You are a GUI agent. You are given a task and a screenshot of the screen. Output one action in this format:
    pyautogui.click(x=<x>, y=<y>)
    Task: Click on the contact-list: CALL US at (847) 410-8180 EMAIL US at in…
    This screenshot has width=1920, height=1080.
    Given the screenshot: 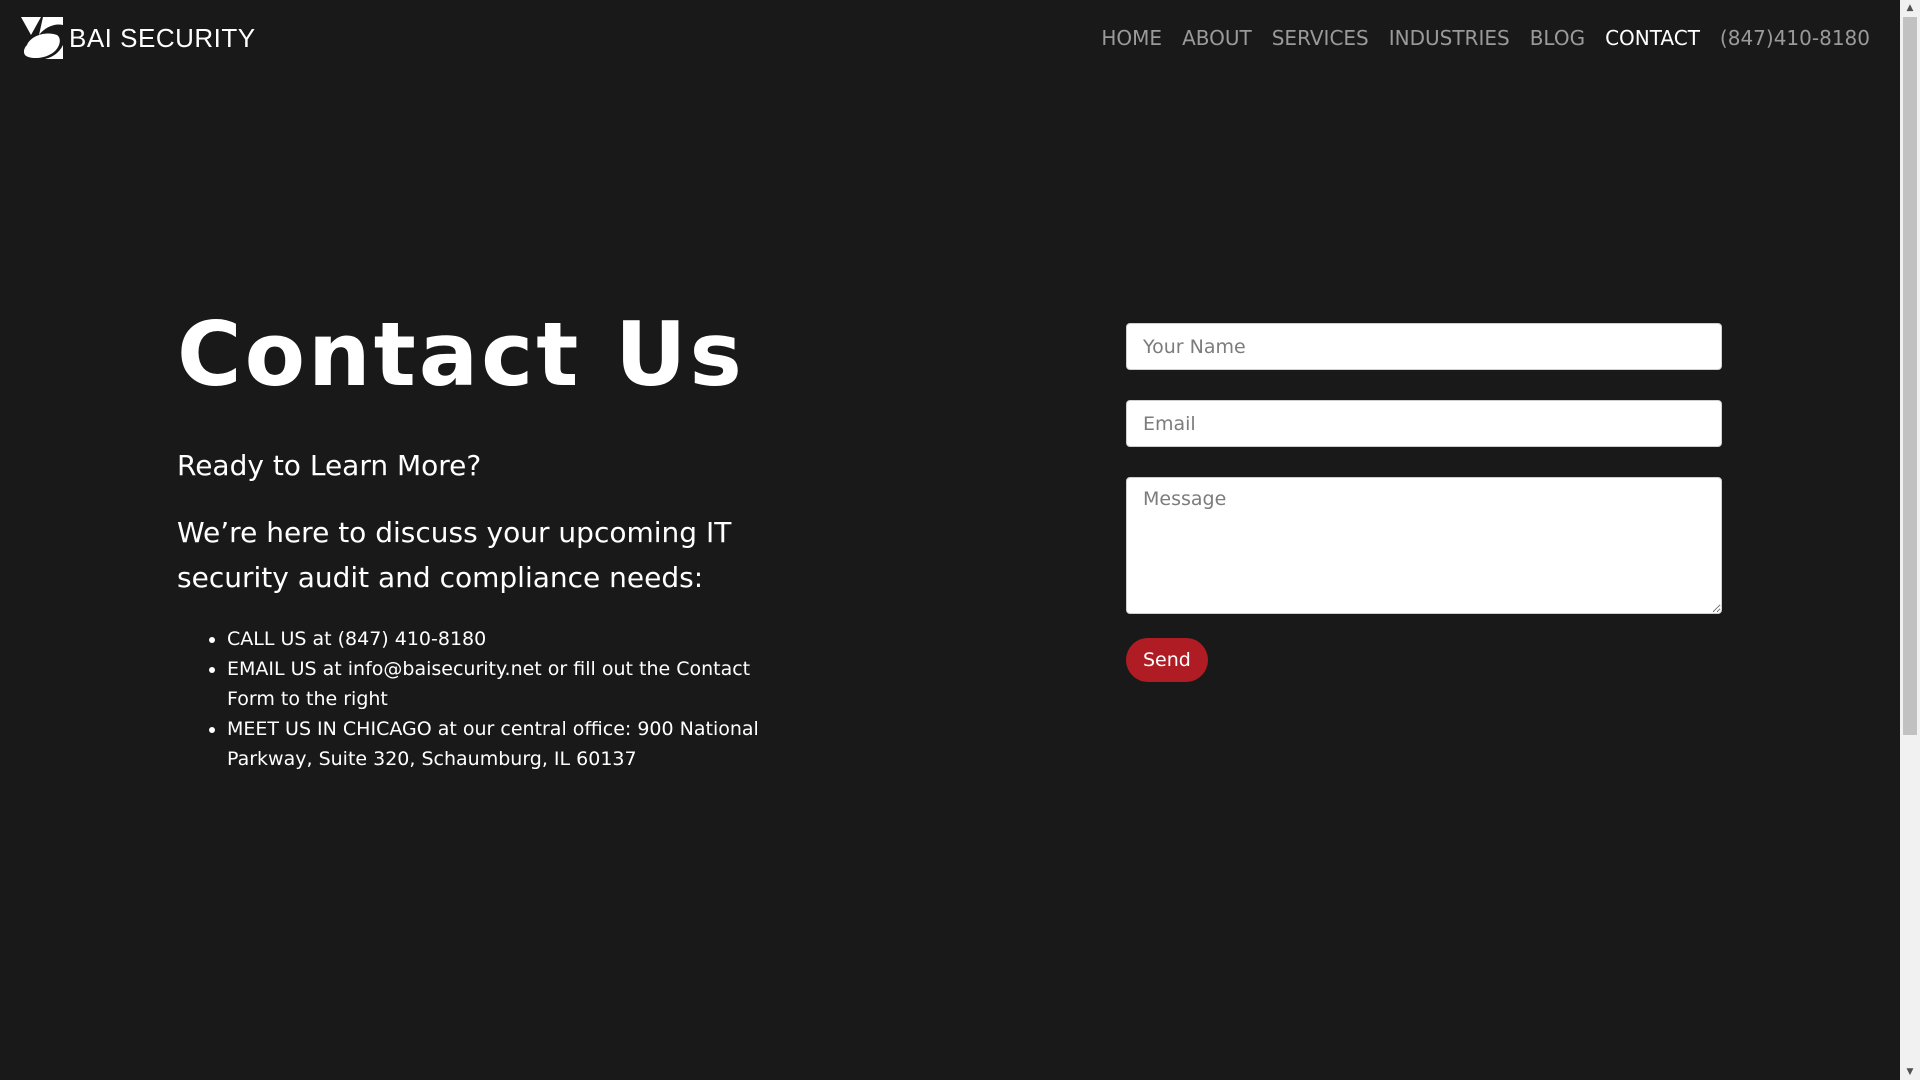 What is the action you would take?
    pyautogui.click(x=472, y=699)
    